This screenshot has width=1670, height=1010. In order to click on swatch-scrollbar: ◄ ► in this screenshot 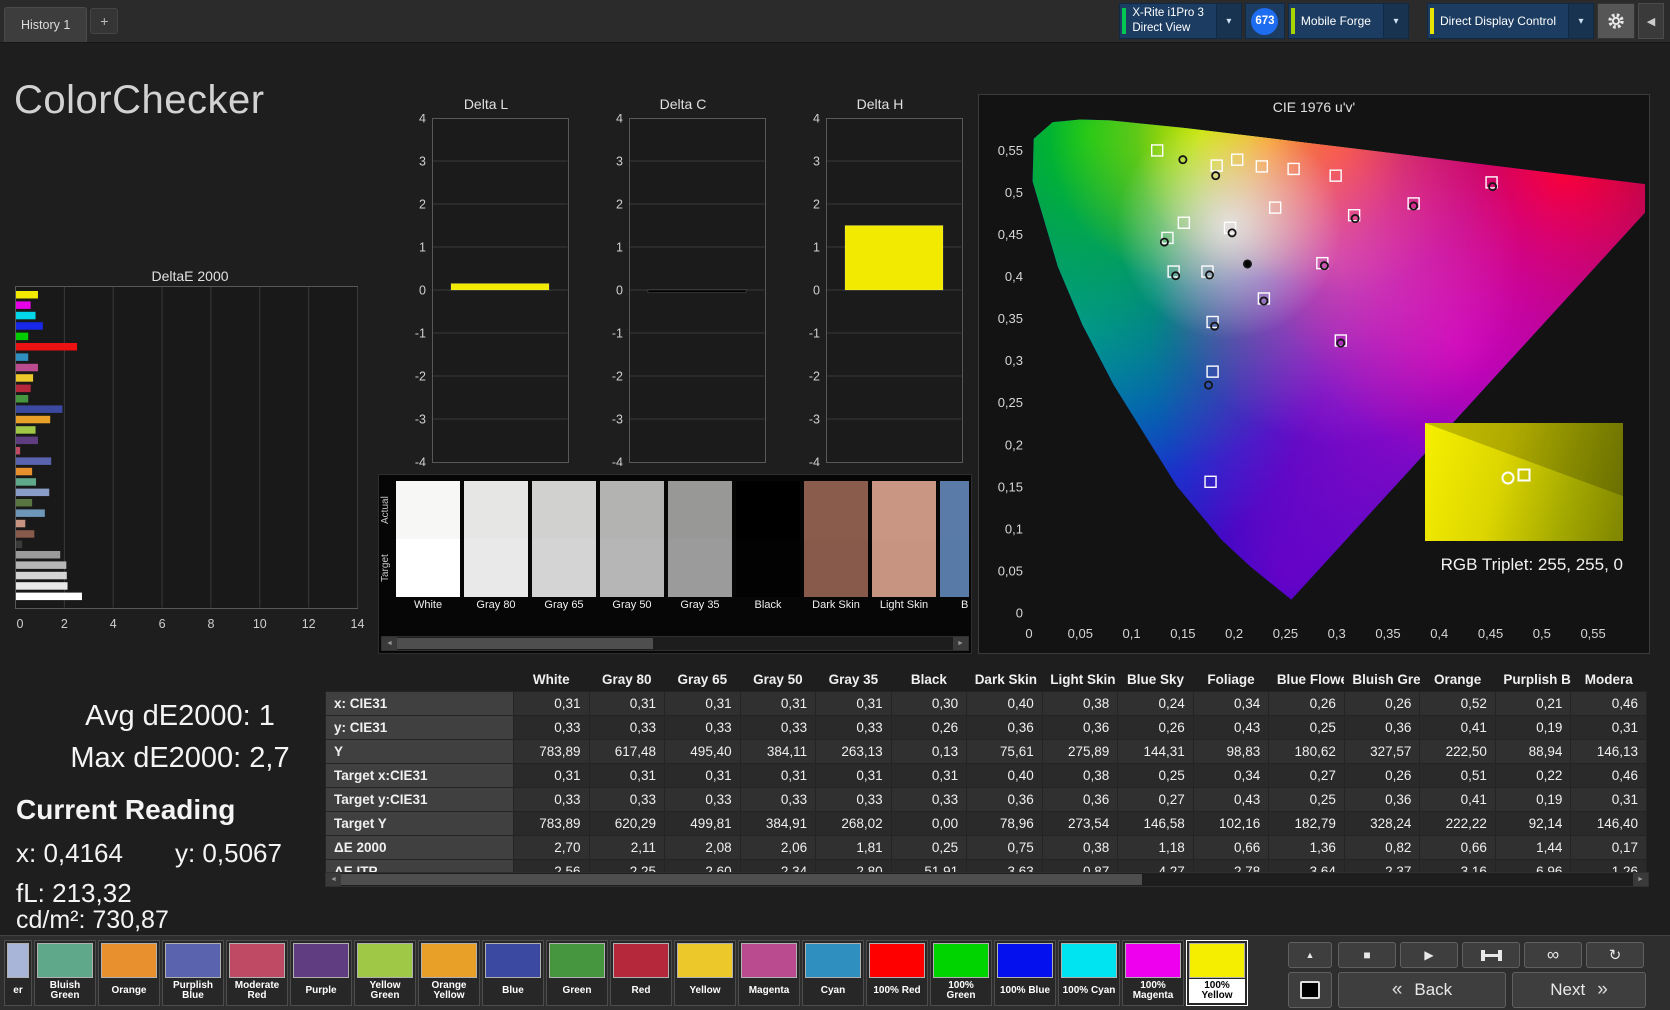, I will do `click(675, 643)`.